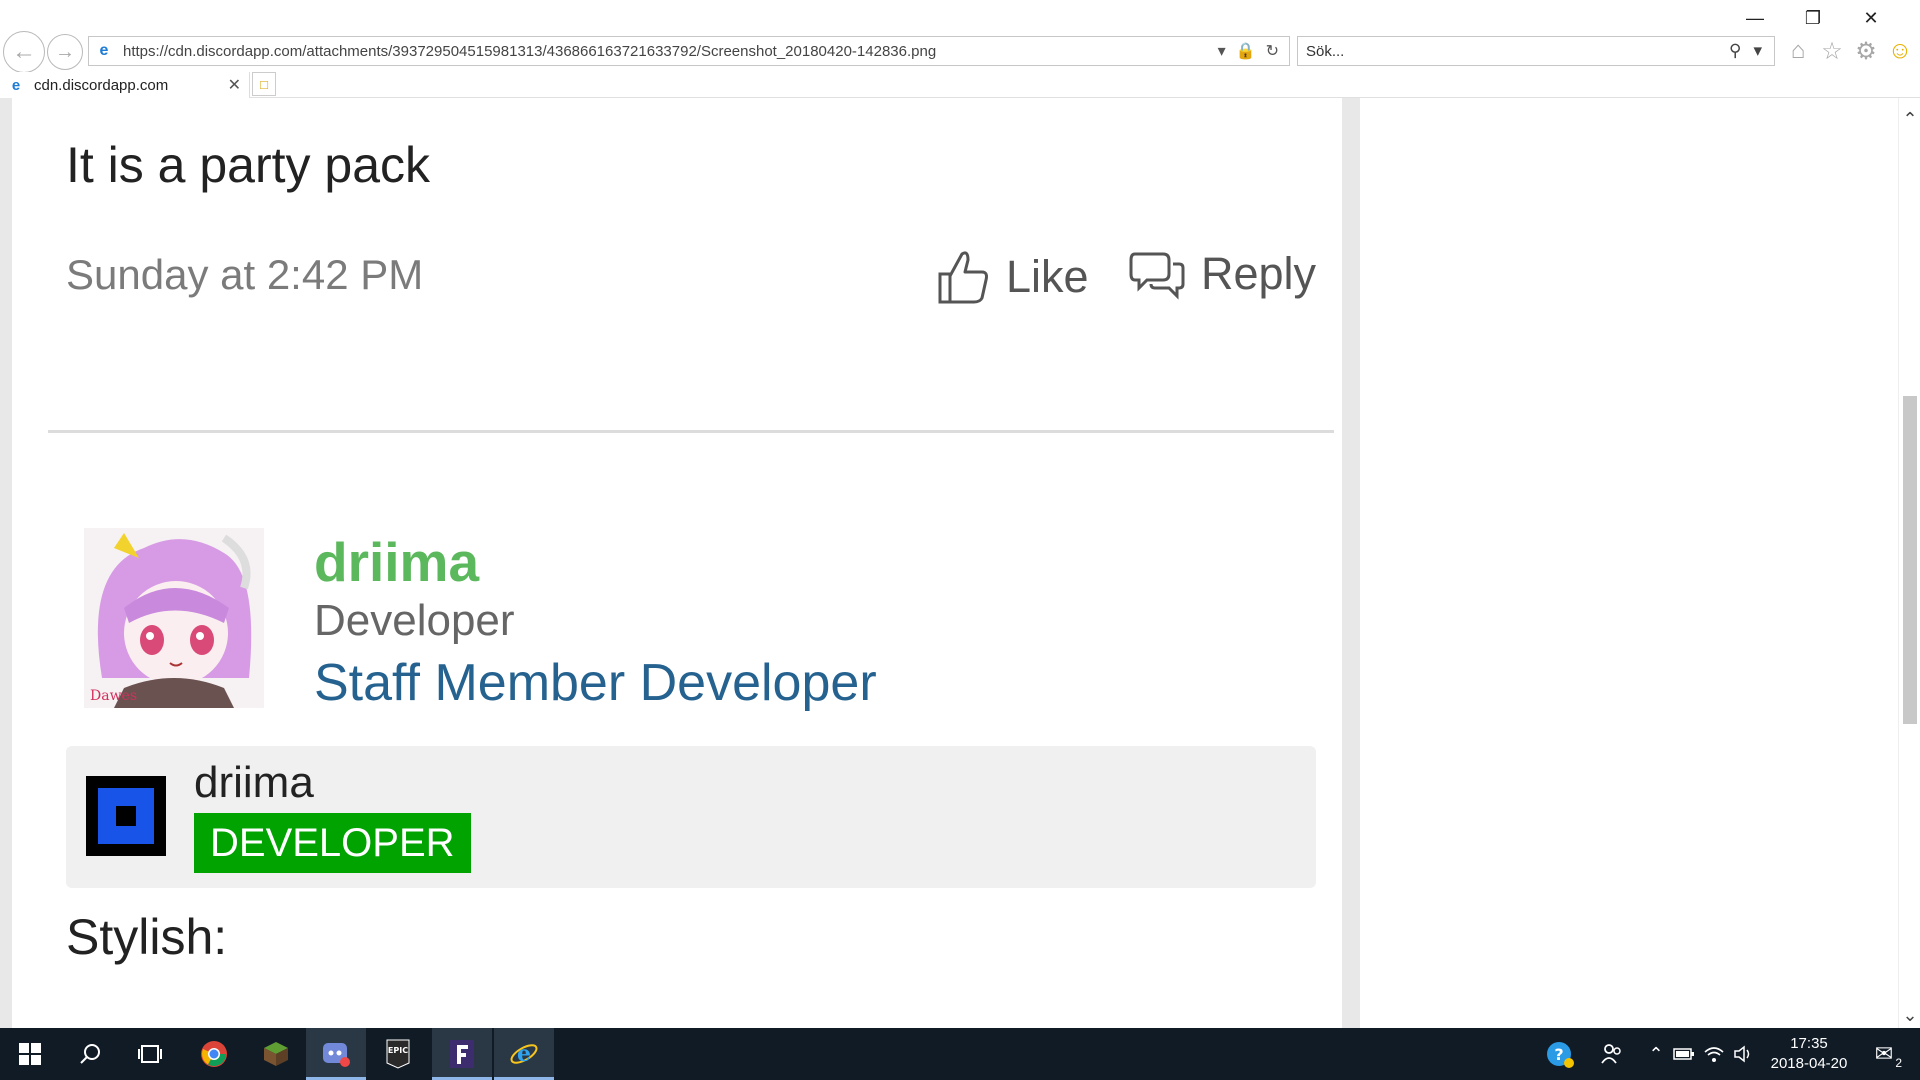  What do you see at coordinates (1047, 276) in the screenshot?
I see `like-label: Like` at bounding box center [1047, 276].